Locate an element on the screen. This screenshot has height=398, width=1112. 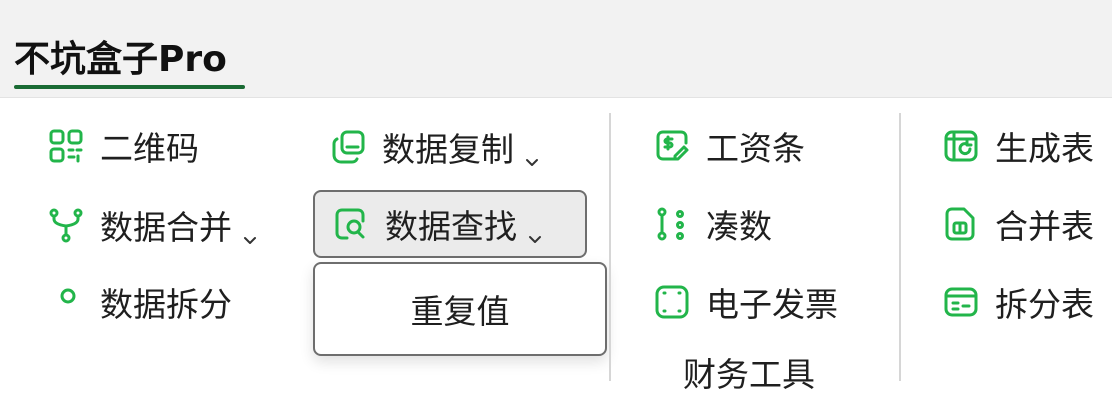
split-table-label: 拆分表 is located at coordinates (1044, 304).